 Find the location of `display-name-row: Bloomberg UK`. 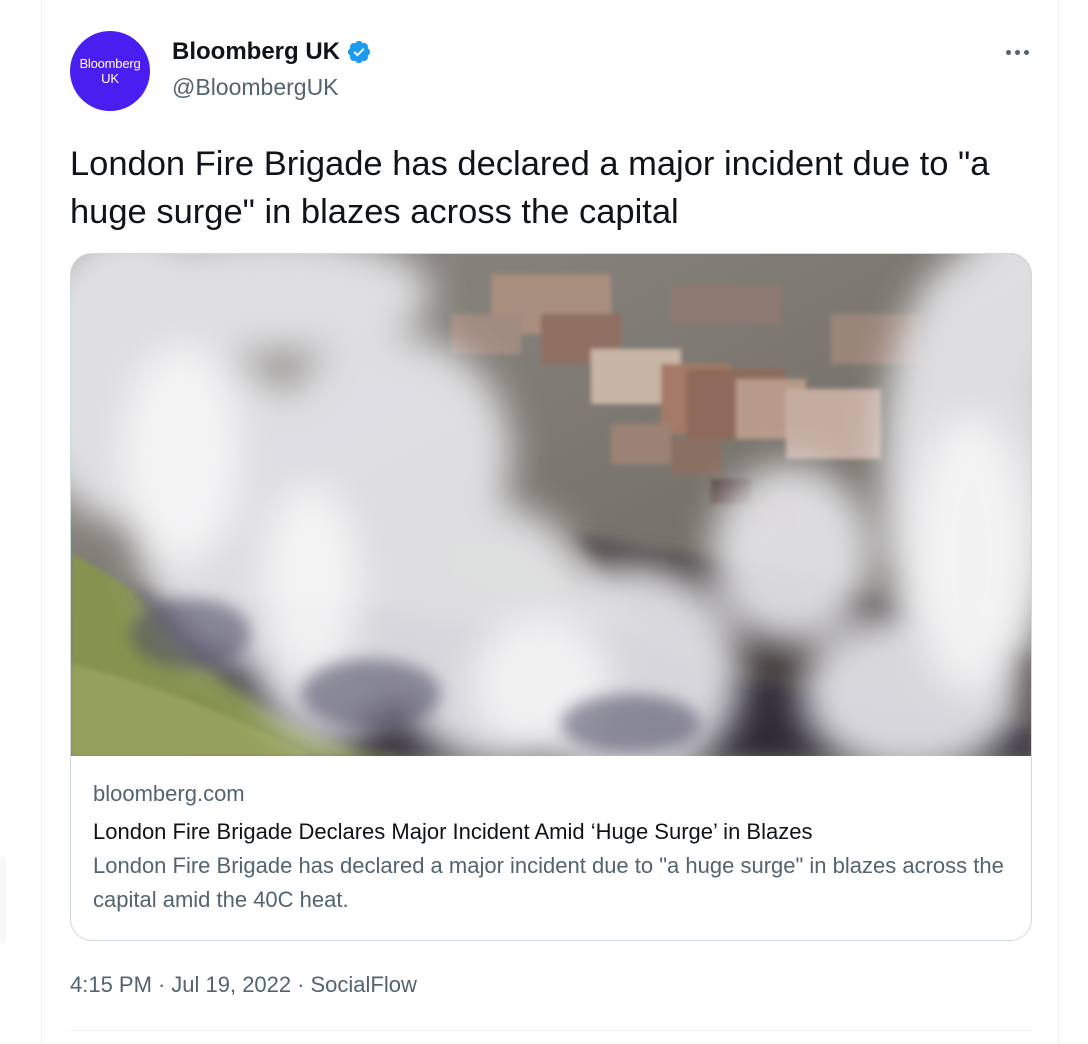

display-name-row: Bloomberg UK is located at coordinates (272, 52).